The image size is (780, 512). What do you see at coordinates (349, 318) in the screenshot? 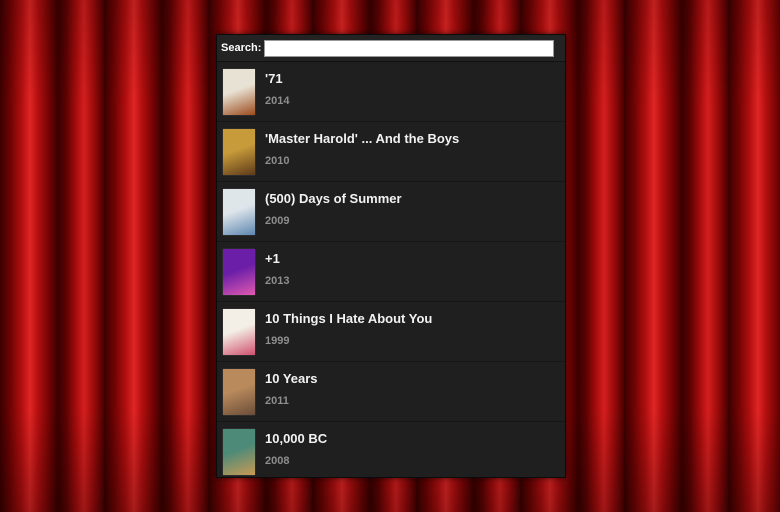
I see `movie-title: 10 Things I Hate About You` at bounding box center [349, 318].